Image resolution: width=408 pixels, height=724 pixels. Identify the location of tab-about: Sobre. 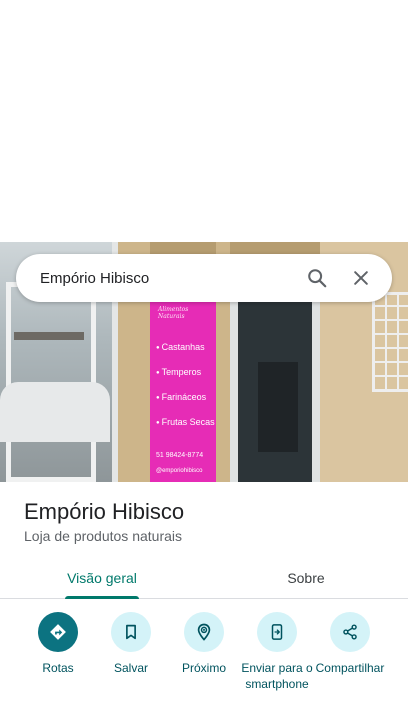
(306, 578).